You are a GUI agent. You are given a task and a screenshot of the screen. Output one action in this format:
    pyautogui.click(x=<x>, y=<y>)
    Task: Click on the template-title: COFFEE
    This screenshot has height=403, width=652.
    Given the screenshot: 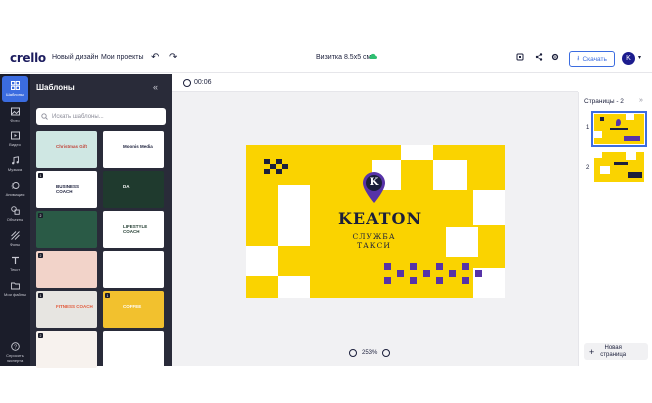 What is the action you would take?
    pyautogui.click(x=132, y=306)
    